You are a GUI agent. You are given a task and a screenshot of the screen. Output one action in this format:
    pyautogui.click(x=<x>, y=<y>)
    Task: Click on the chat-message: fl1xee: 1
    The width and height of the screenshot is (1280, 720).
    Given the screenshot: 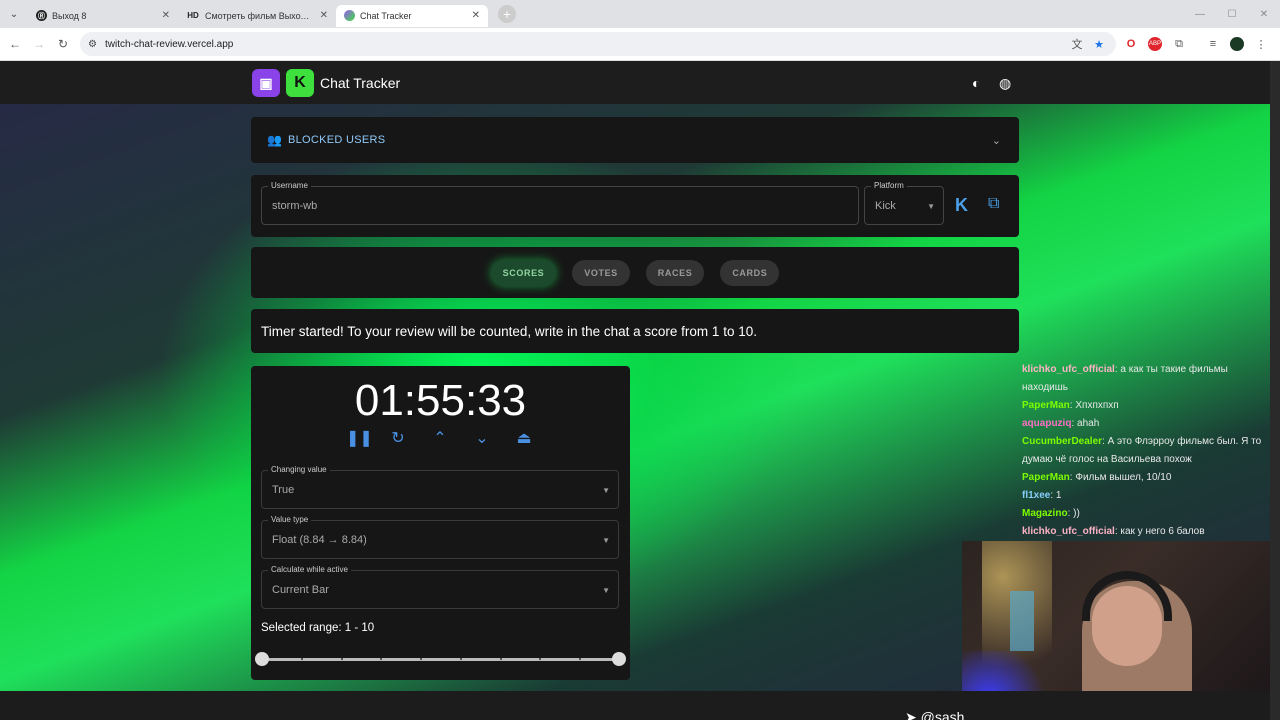 What is the action you would take?
    pyautogui.click(x=1042, y=495)
    